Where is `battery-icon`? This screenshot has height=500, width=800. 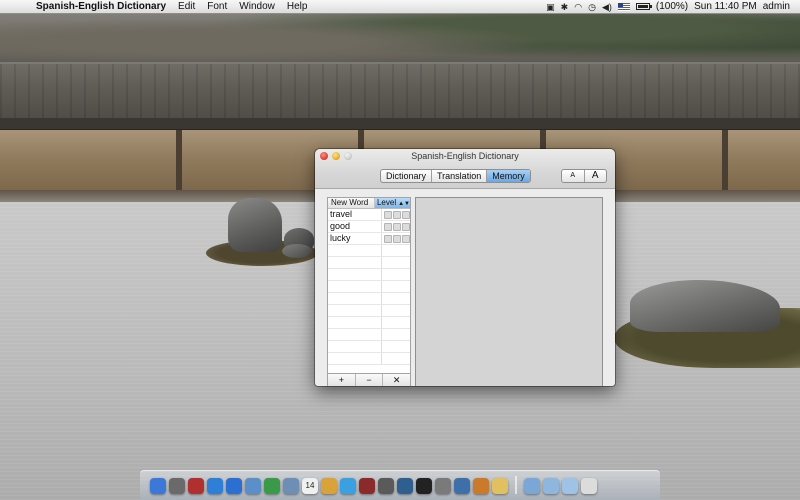
battery-icon is located at coordinates (643, 6).